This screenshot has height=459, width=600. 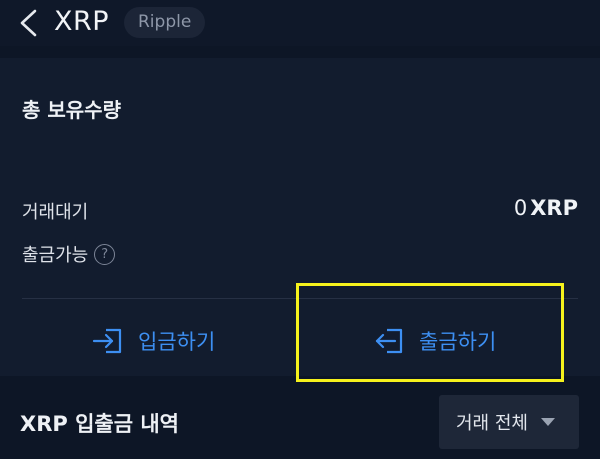 What do you see at coordinates (165, 22) in the screenshot?
I see `coin-name-badge: Ripple` at bounding box center [165, 22].